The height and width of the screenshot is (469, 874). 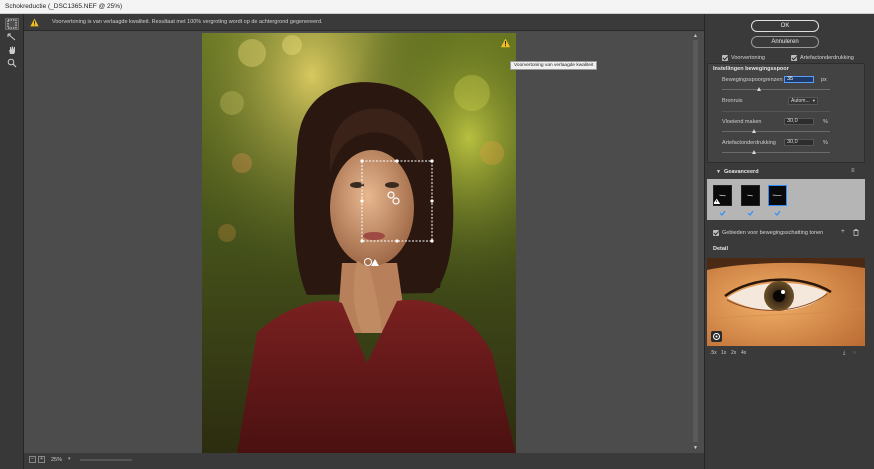 I want to click on preview-label: Voorvertoning, so click(x=748, y=58).